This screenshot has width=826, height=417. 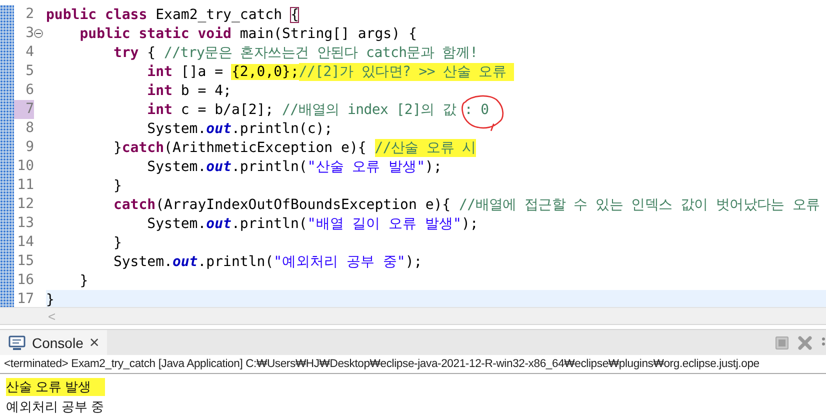 What do you see at coordinates (29, 33) in the screenshot?
I see `line-number: 3` at bounding box center [29, 33].